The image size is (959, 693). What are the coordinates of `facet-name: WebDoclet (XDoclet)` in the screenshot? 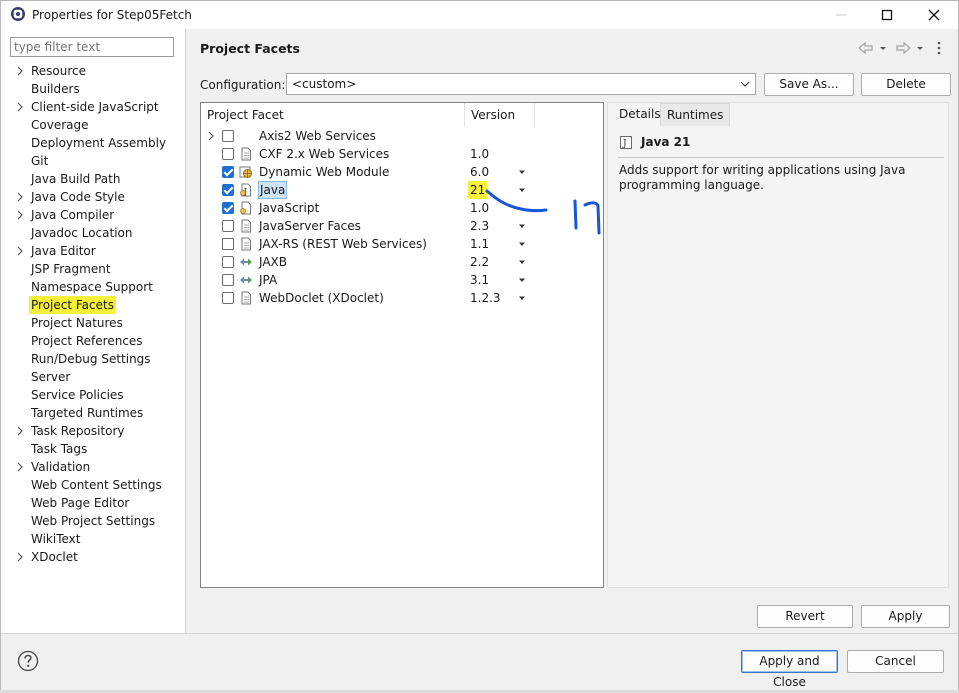 It's located at (321, 298).